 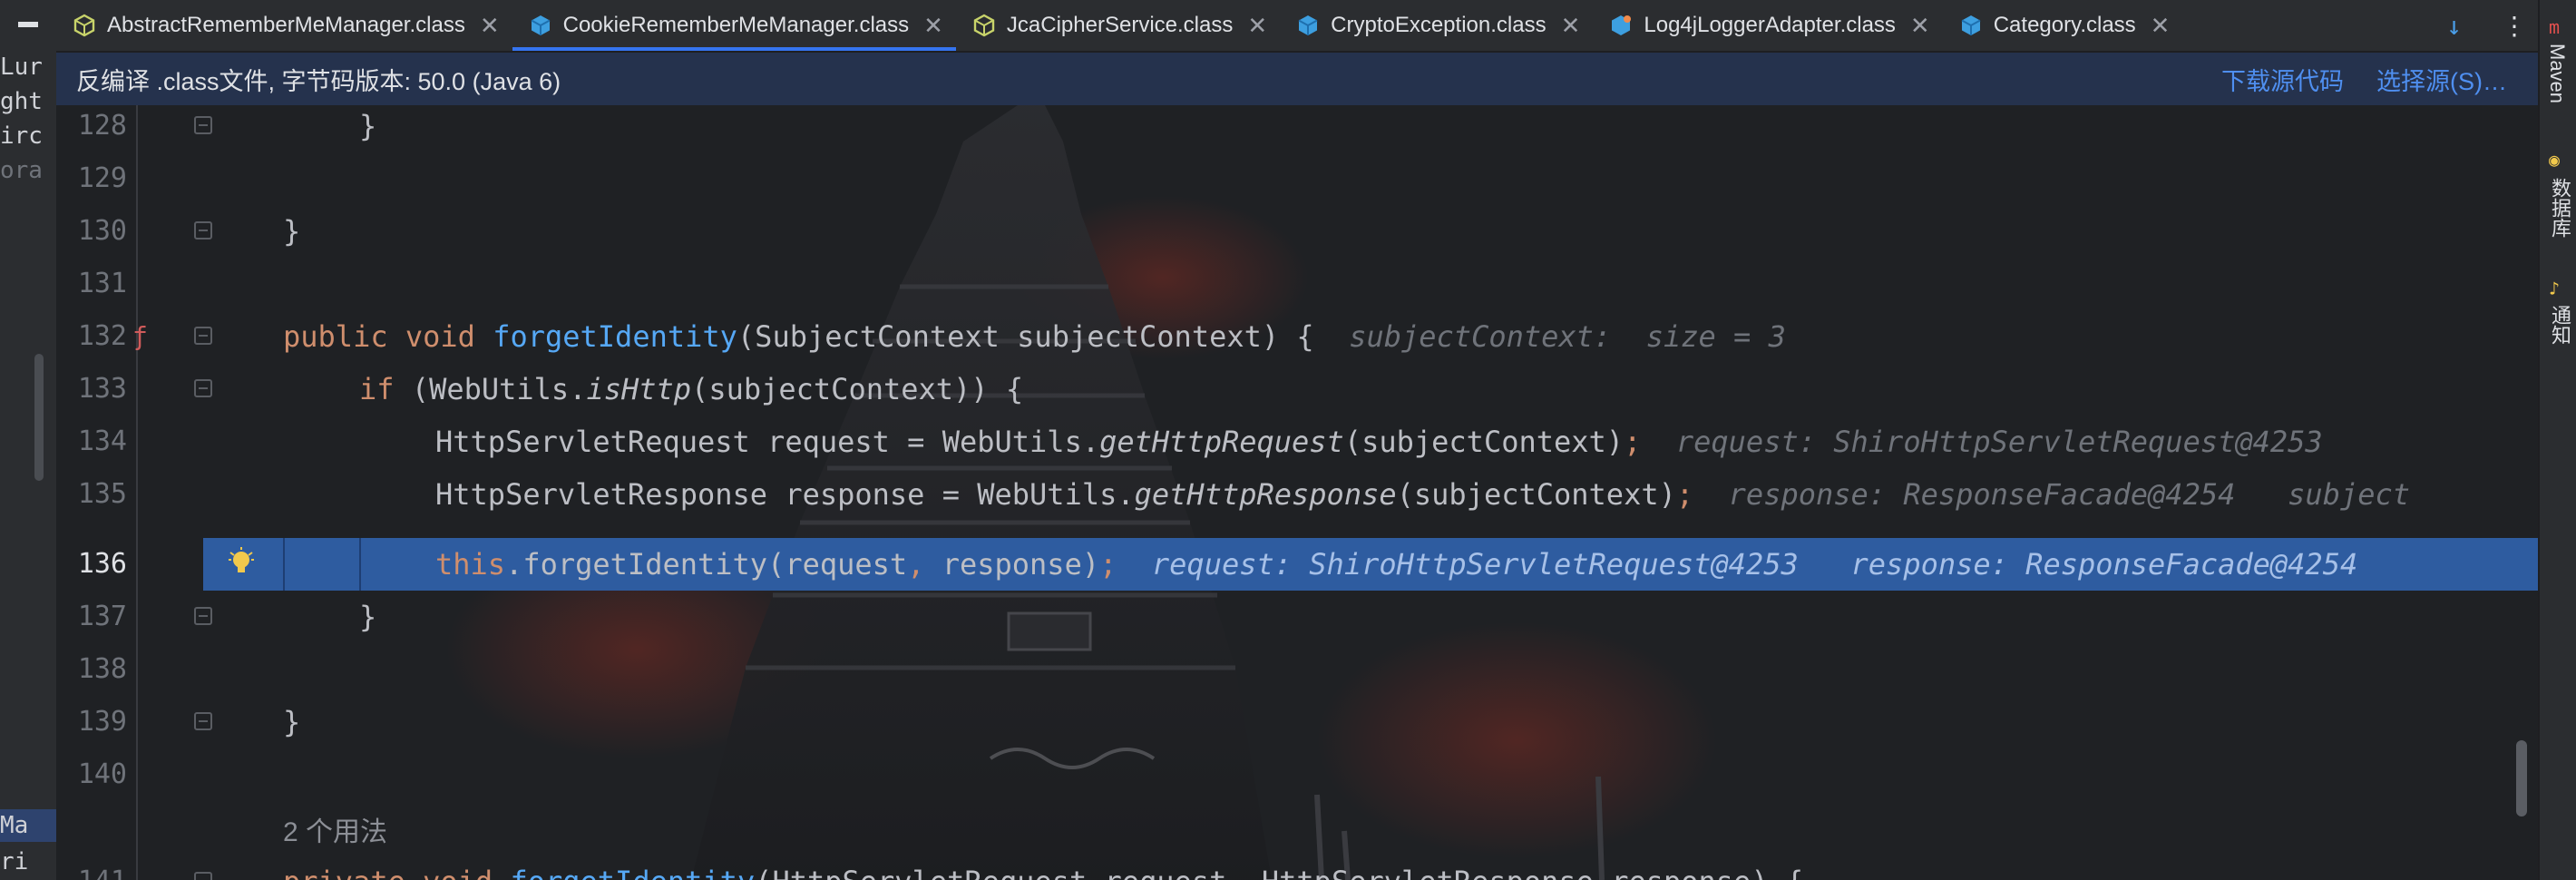 What do you see at coordinates (2554, 288) in the screenshot?
I see `bell-icon: ♪` at bounding box center [2554, 288].